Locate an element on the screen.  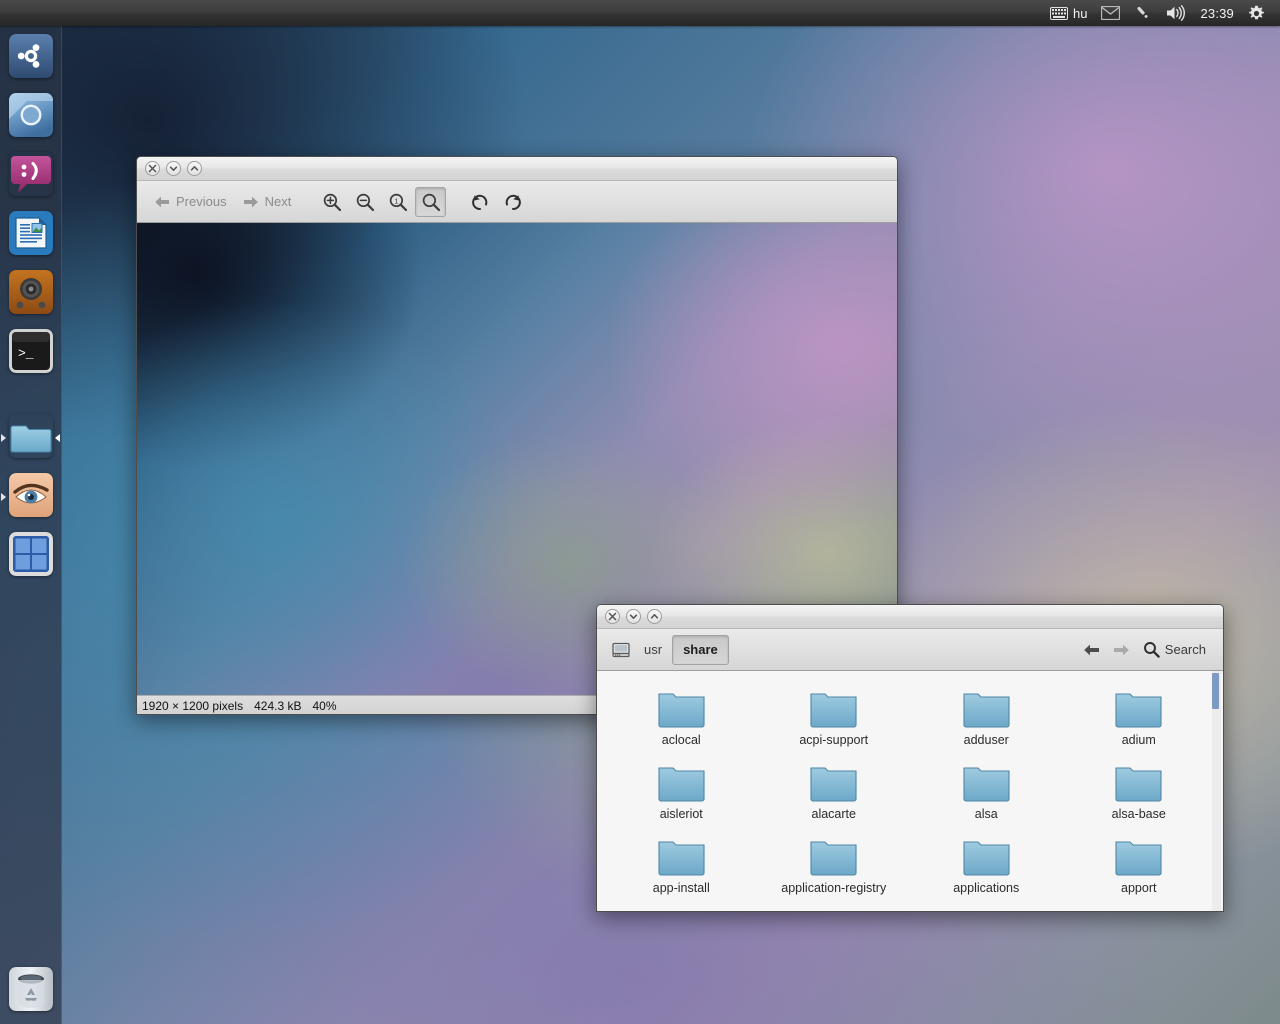
back-button is located at coordinates (1092, 650).